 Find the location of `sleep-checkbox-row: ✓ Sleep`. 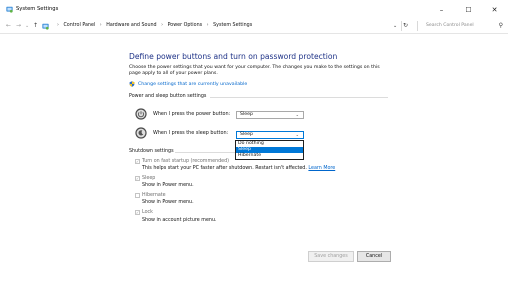

sleep-checkbox-row: ✓ Sleep is located at coordinates (145, 178).